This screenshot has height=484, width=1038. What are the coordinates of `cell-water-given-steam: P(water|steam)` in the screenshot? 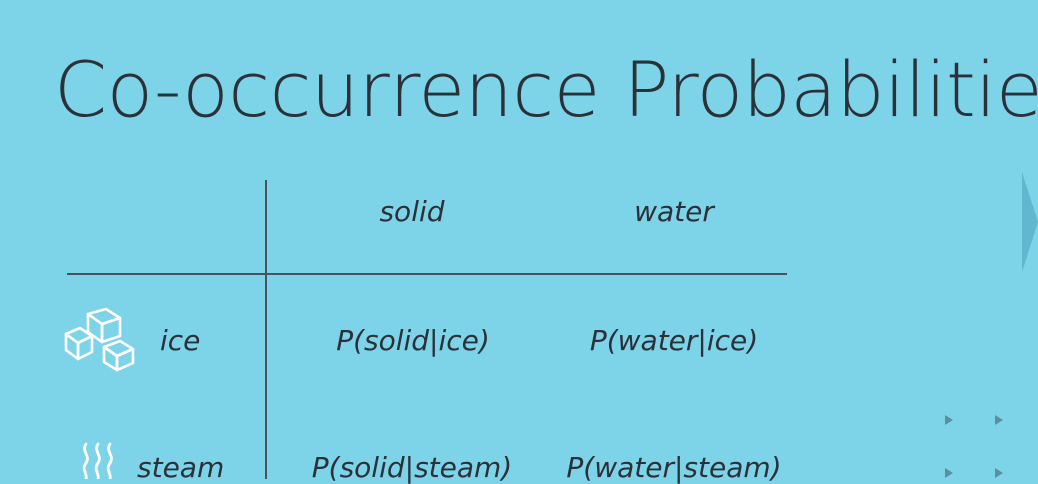 It's located at (674, 467).